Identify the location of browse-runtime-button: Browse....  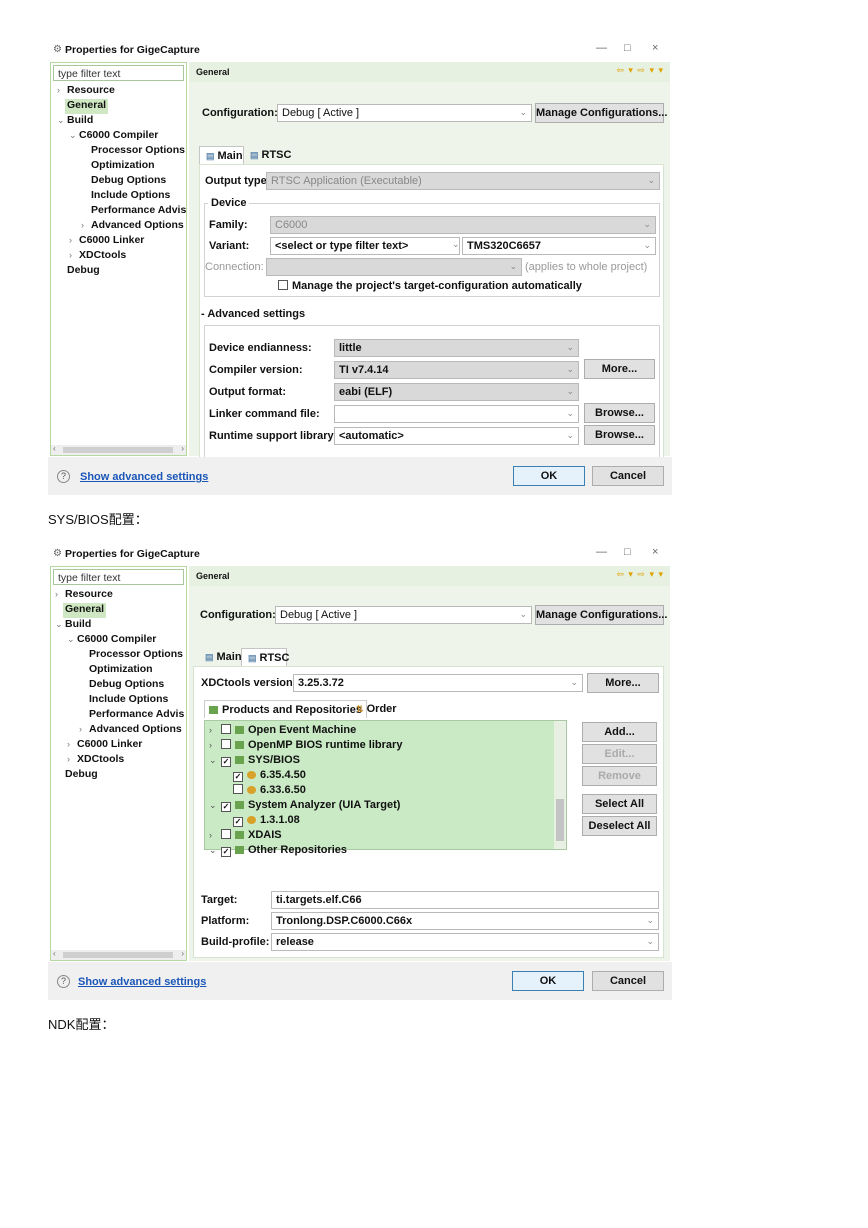
(619, 435).